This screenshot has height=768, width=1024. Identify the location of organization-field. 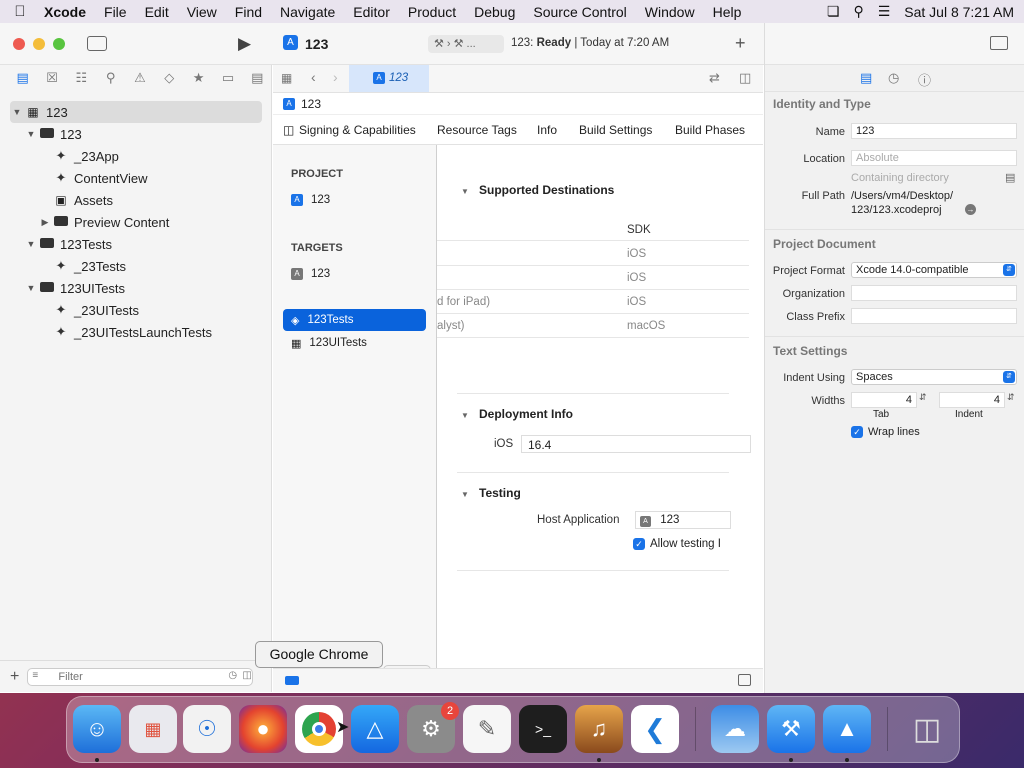
(934, 293).